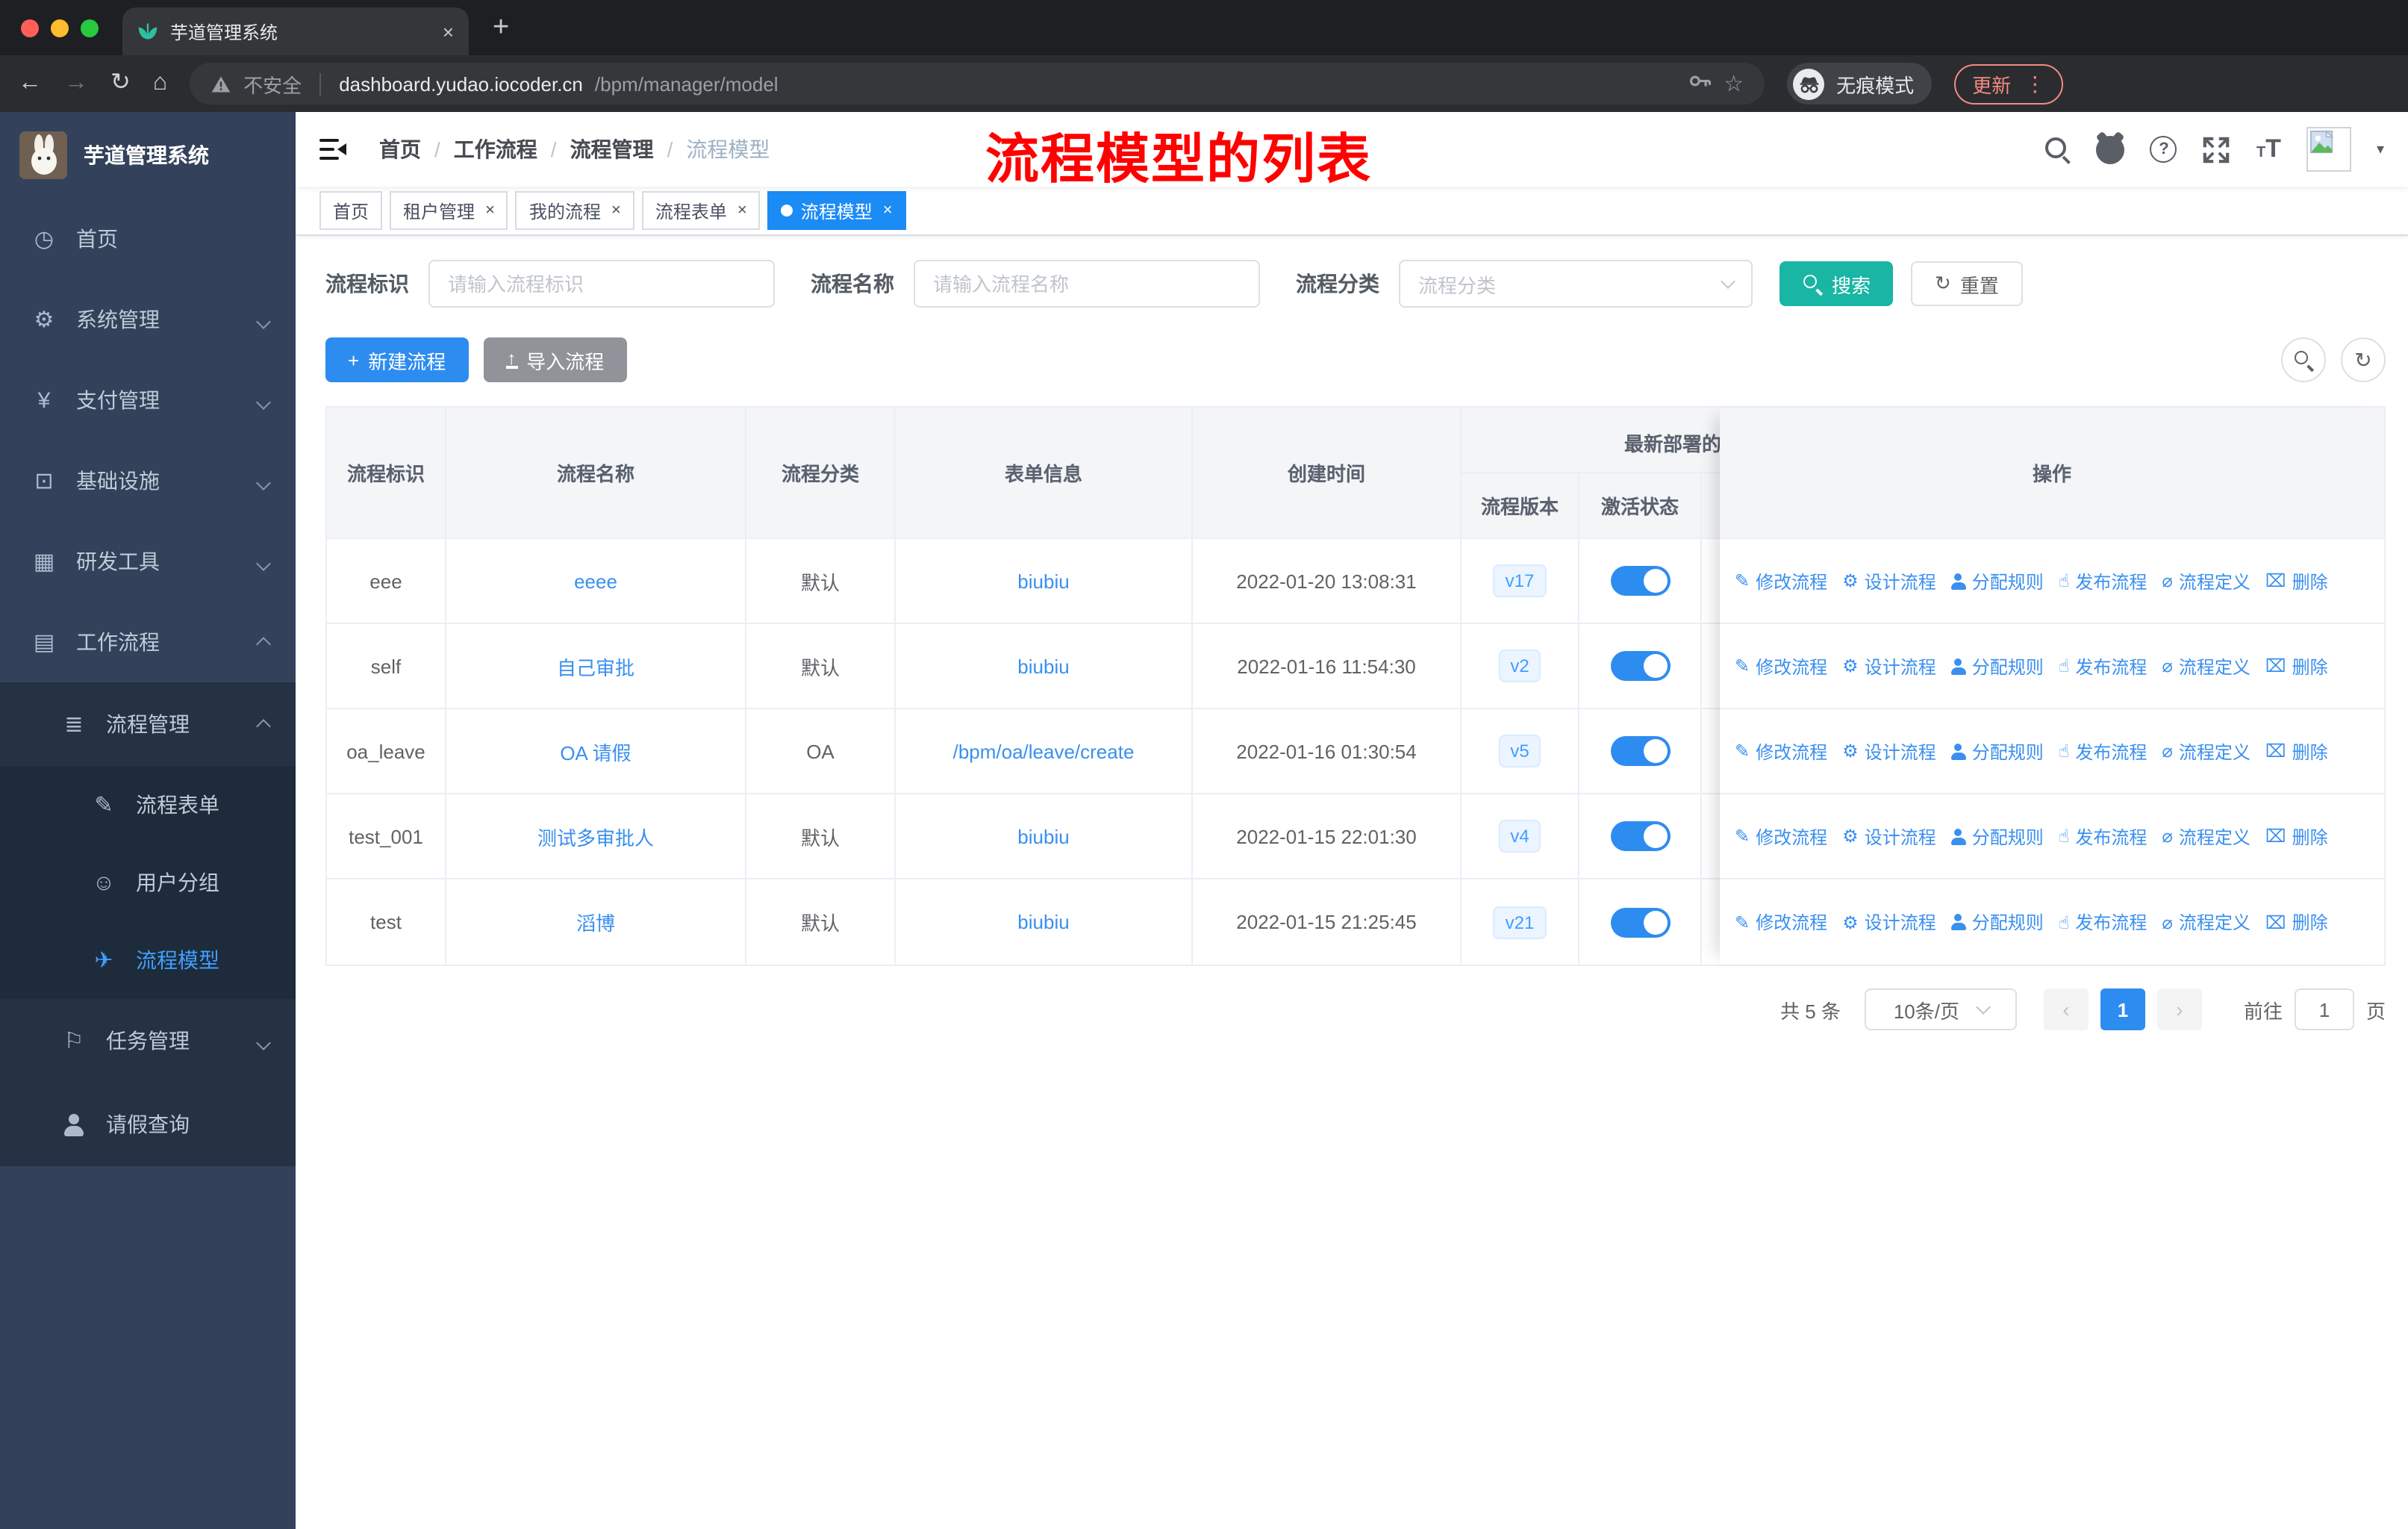 The width and height of the screenshot is (2408, 1529). Describe the element at coordinates (332, 149) in the screenshot. I see `sidebar-fold-icon` at that location.